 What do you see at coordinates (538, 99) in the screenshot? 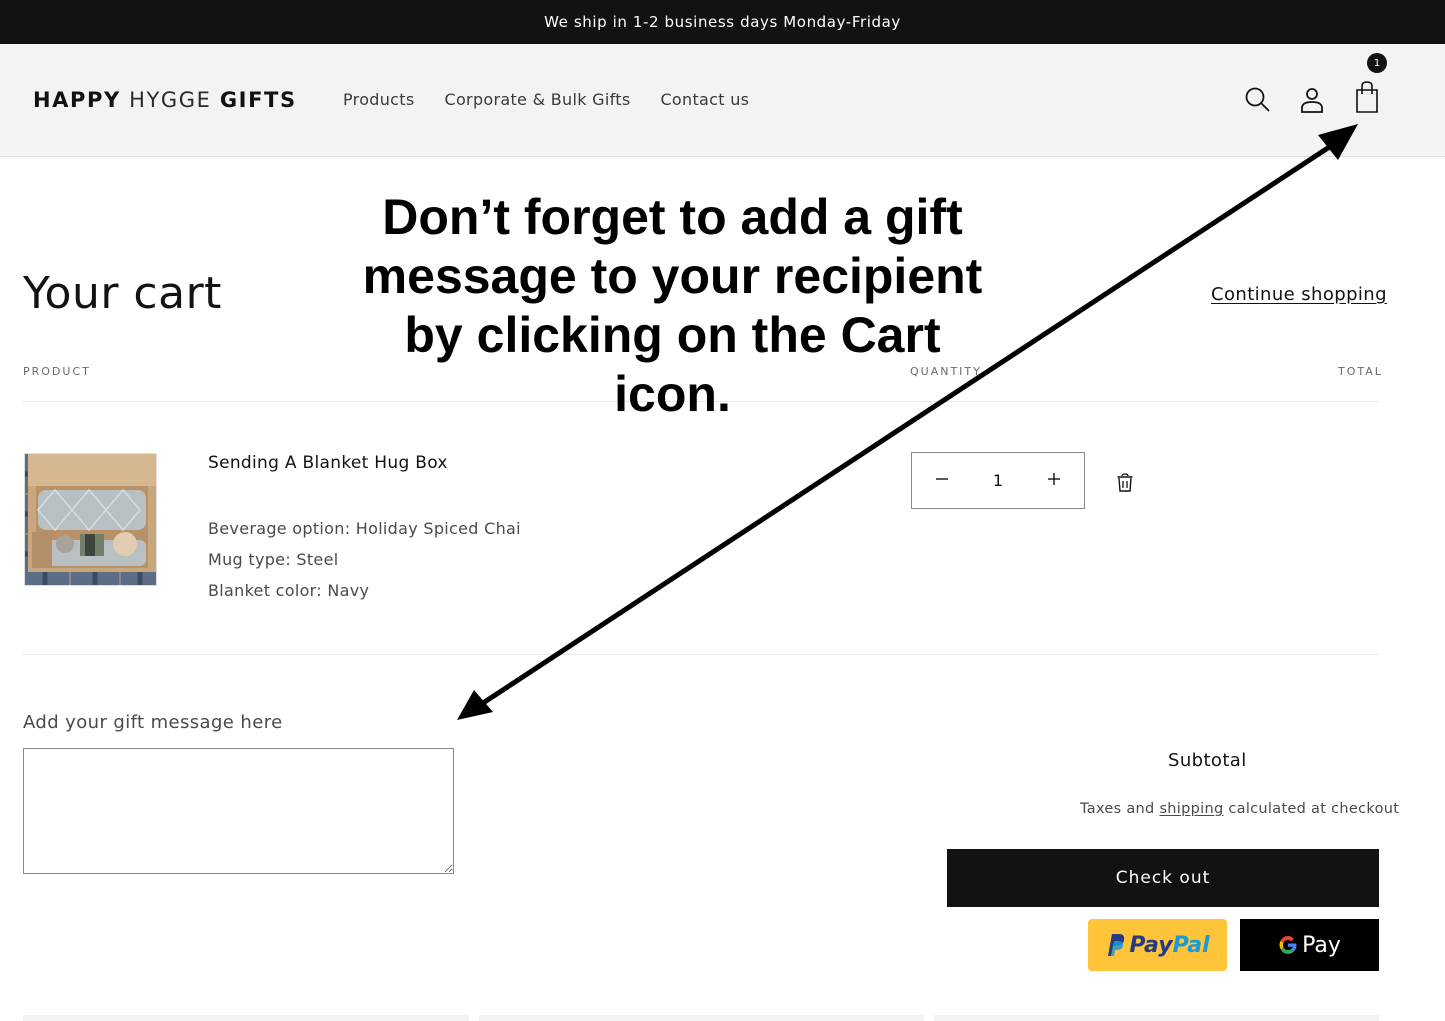
I see `nav-corporate-bulk-gifts: Corporate & Bulk Gifts` at bounding box center [538, 99].